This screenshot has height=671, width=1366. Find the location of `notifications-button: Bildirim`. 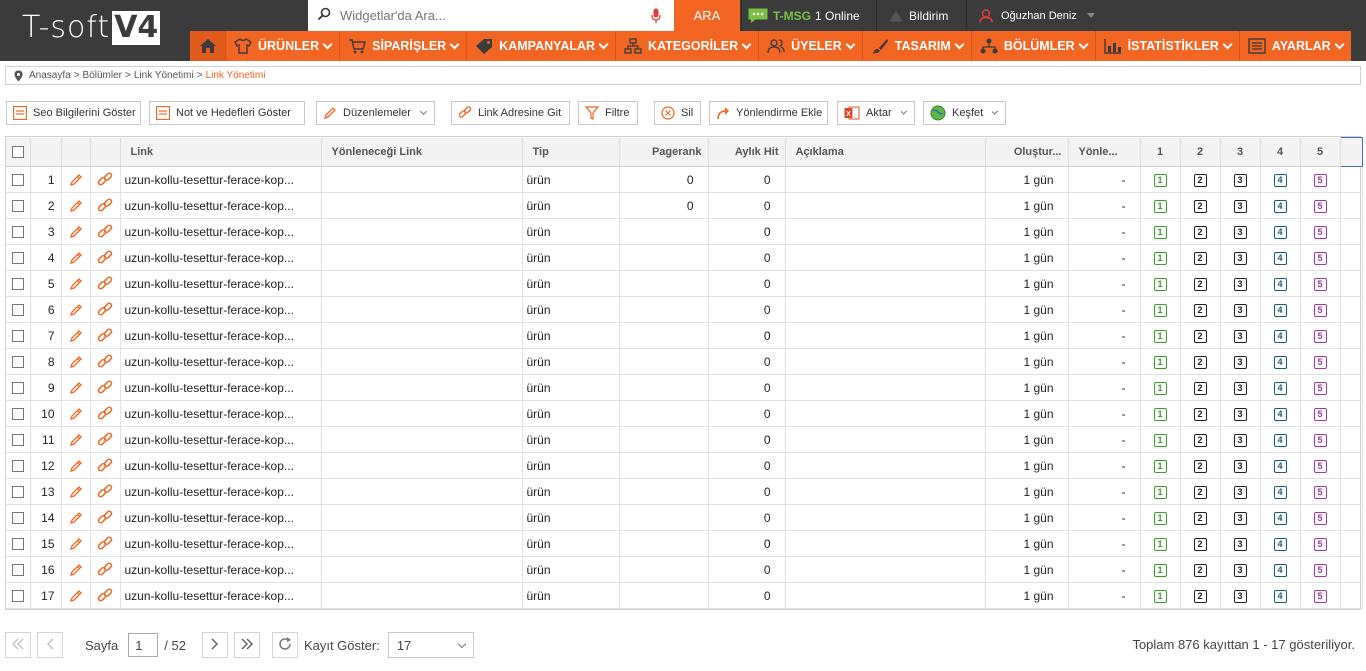

notifications-button: Bildirim is located at coordinates (921, 15).